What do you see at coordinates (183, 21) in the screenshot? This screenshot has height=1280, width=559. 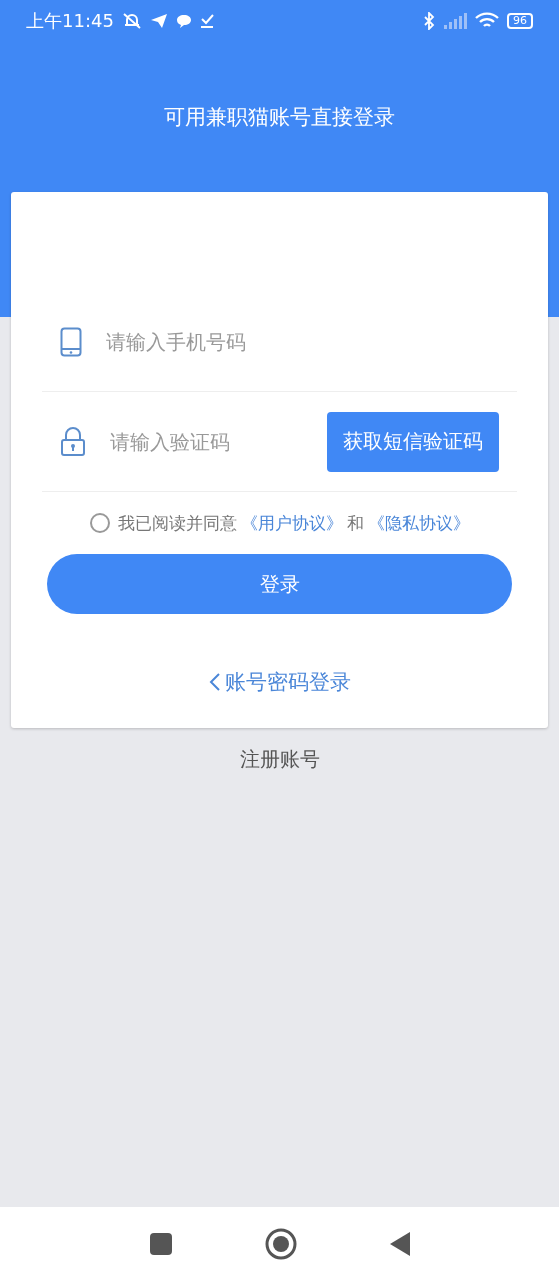 I see `chat-bubble-icon` at bounding box center [183, 21].